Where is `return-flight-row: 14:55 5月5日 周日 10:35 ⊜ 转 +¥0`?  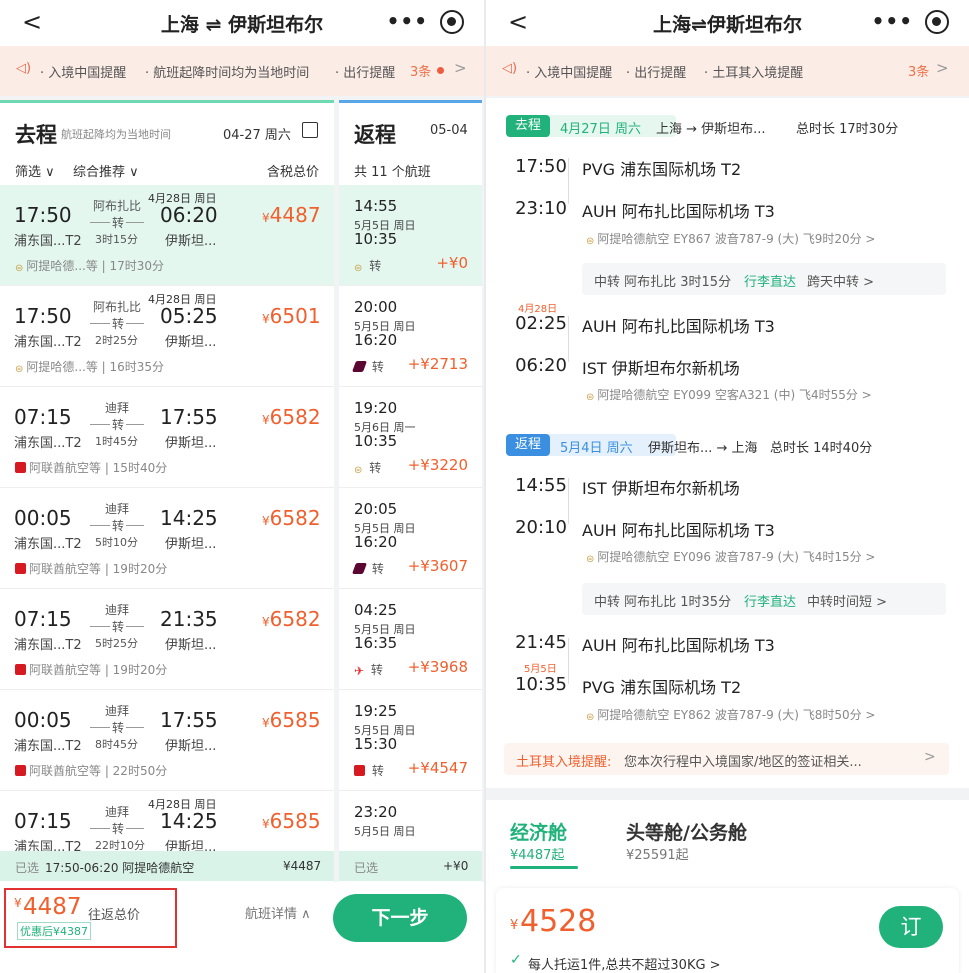
return-flight-row: 14:55 5月5日 周日 10:35 ⊜ 转 +¥0 is located at coordinates (410, 235).